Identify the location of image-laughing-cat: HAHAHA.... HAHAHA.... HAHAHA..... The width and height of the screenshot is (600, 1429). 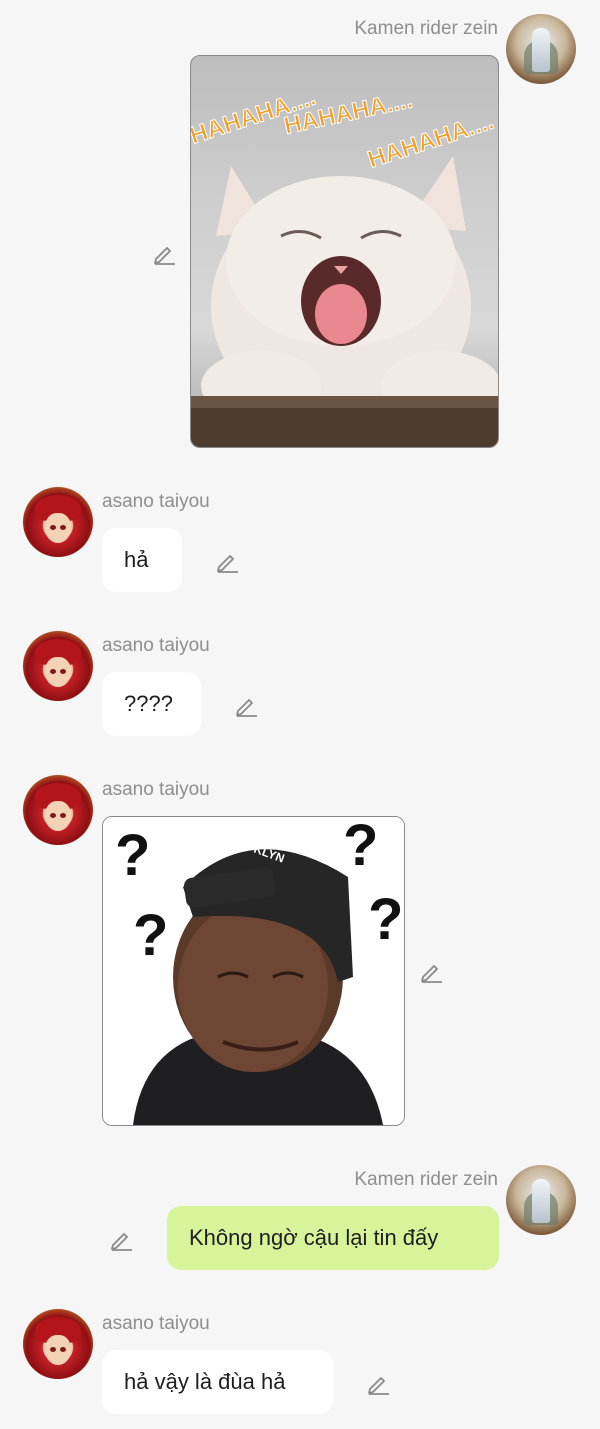
(344, 251).